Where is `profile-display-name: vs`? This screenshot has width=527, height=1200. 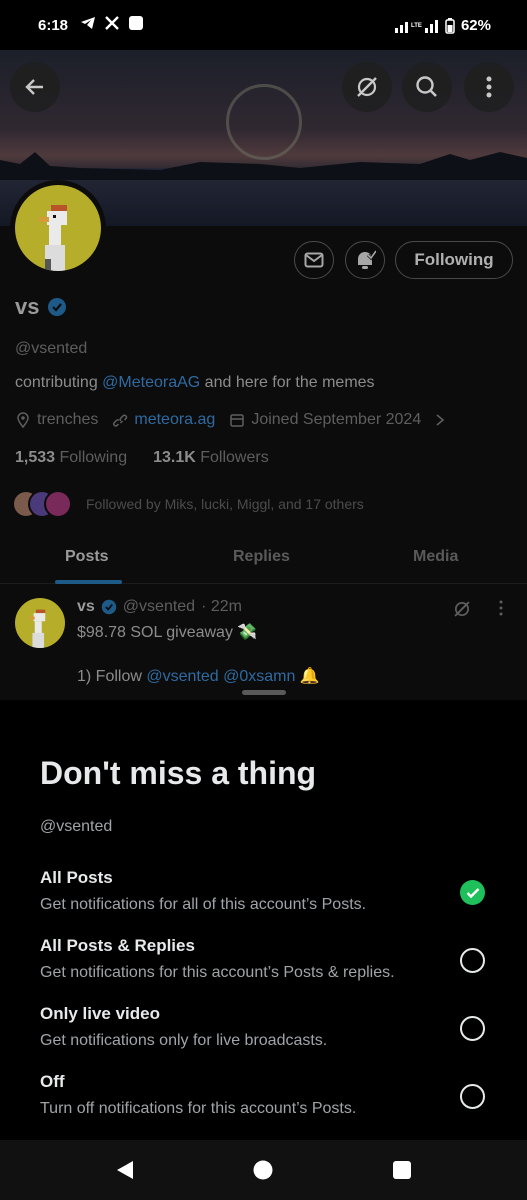
profile-display-name: vs is located at coordinates (27, 306).